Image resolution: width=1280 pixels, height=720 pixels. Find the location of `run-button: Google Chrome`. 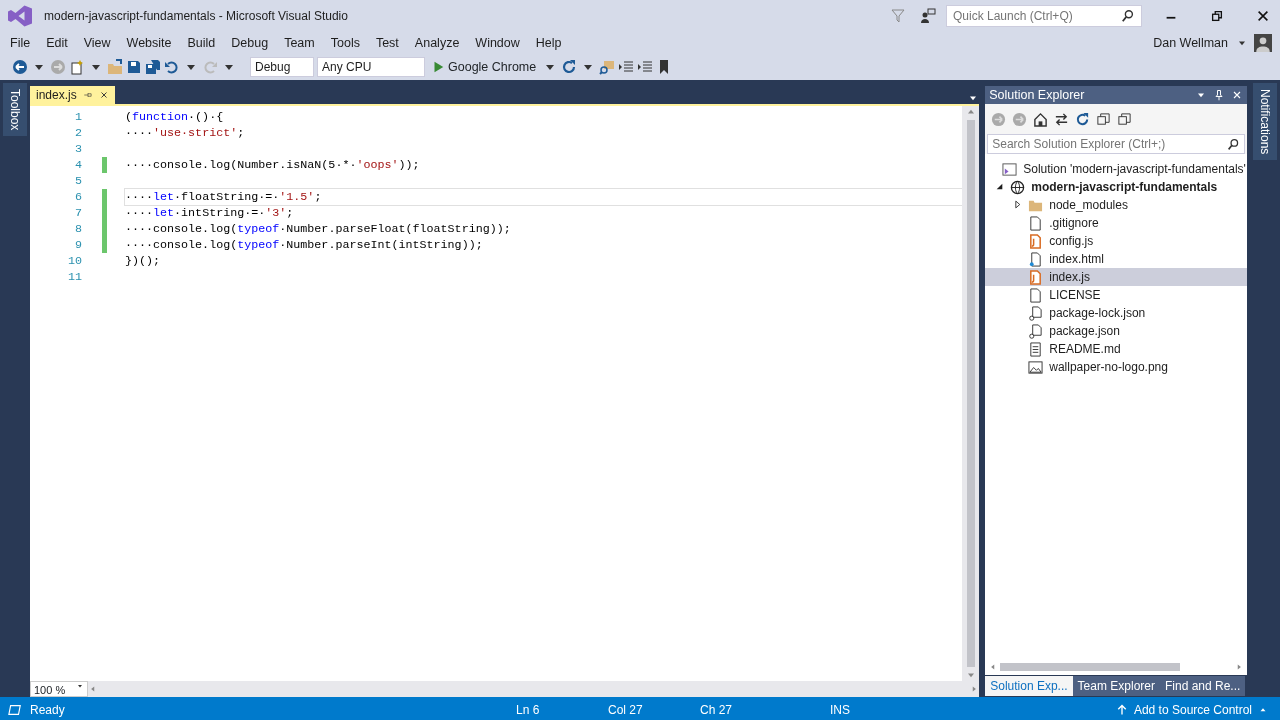

run-button: Google Chrome is located at coordinates (484, 67).